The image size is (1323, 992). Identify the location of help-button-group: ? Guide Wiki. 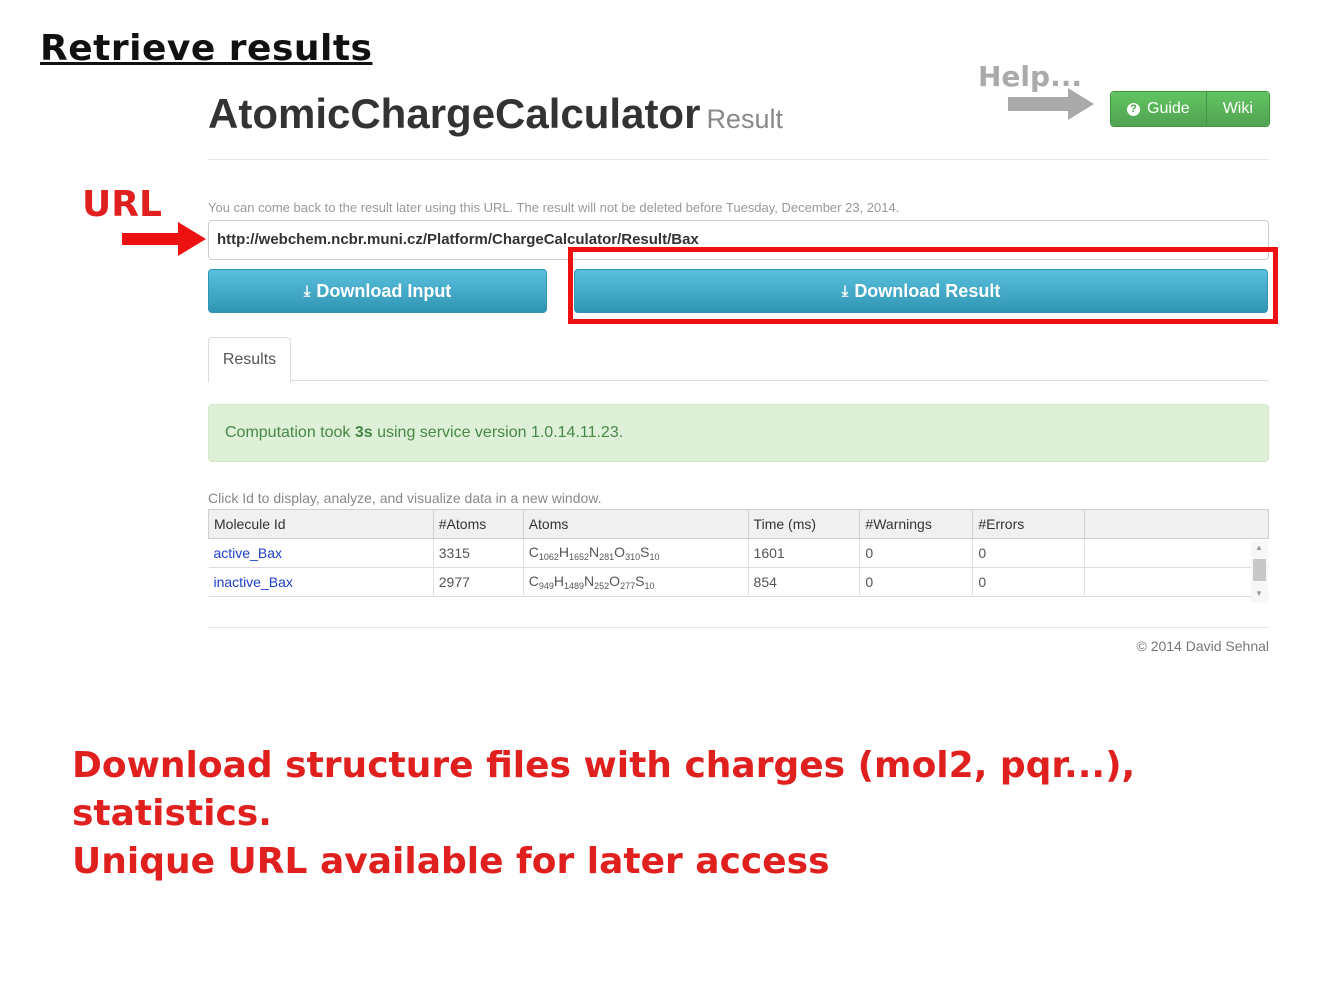
(1190, 109).